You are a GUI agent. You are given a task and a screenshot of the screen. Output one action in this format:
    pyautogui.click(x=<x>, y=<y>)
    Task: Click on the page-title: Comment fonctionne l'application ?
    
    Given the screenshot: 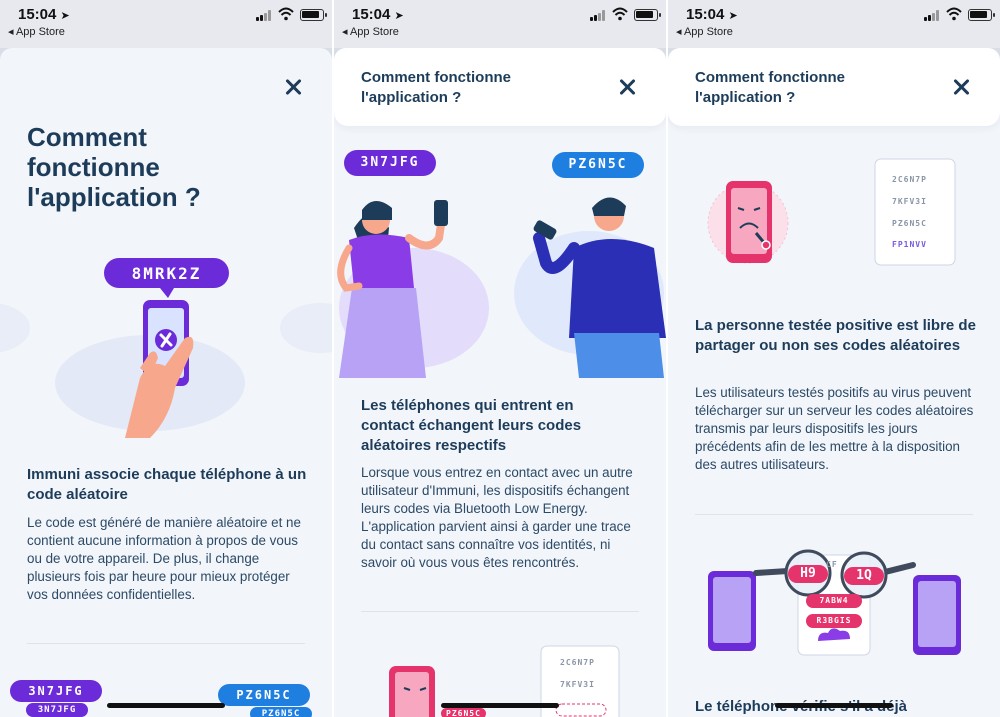 What is the action you would take?
    pyautogui.click(x=114, y=167)
    